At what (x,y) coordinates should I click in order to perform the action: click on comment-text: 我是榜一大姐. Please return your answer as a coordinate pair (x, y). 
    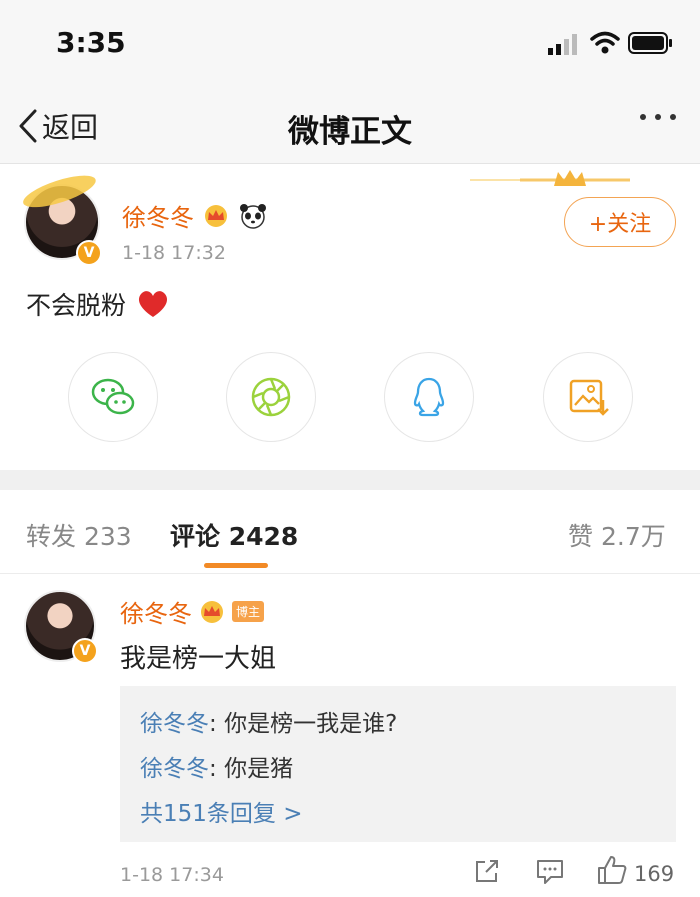
    Looking at the image, I should click on (198, 659).